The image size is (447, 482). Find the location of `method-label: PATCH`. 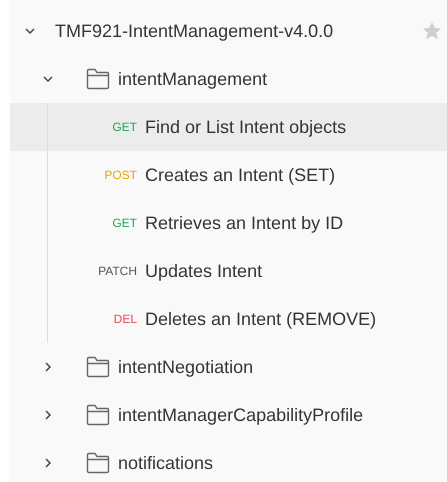

method-label: PATCH is located at coordinates (117, 271).